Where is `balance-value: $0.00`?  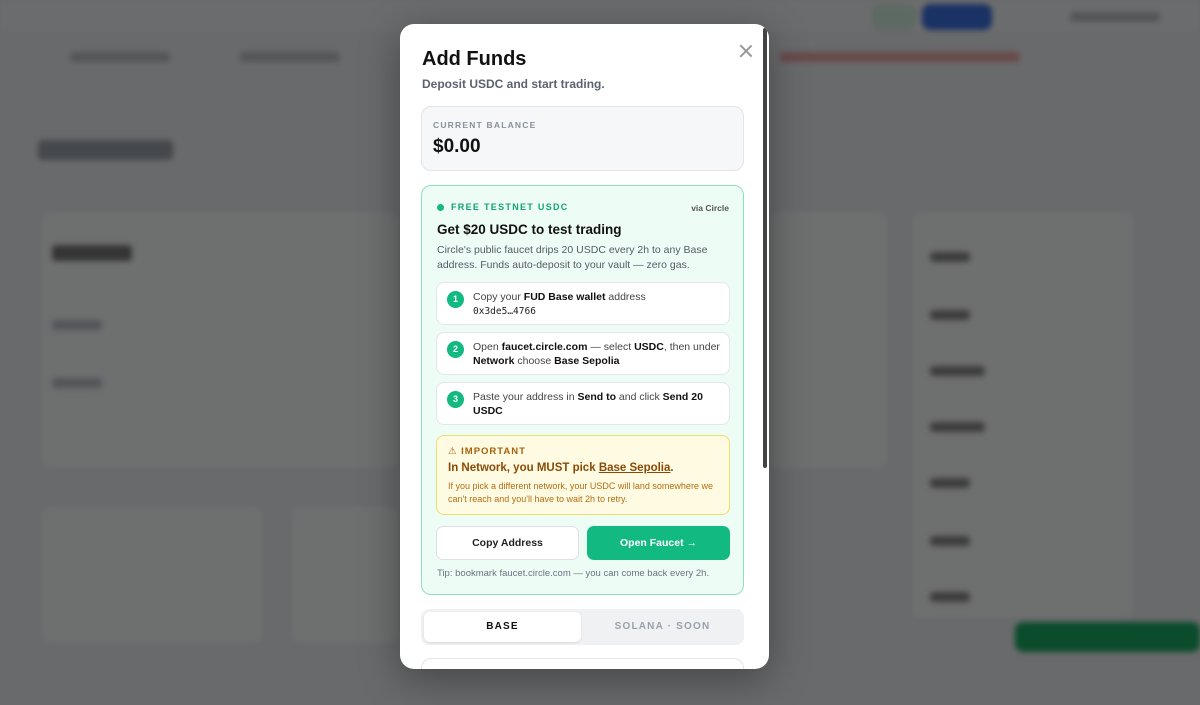 balance-value: $0.00 is located at coordinates (457, 146).